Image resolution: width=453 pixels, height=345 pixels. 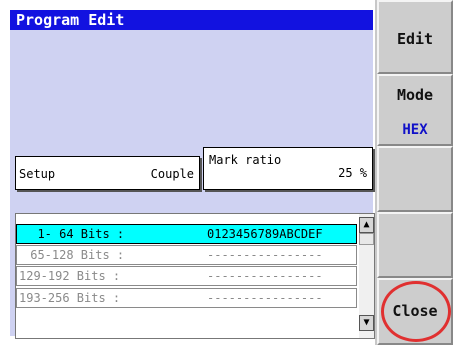 I want to click on triangle-down-icon: ▼, so click(x=366, y=322).